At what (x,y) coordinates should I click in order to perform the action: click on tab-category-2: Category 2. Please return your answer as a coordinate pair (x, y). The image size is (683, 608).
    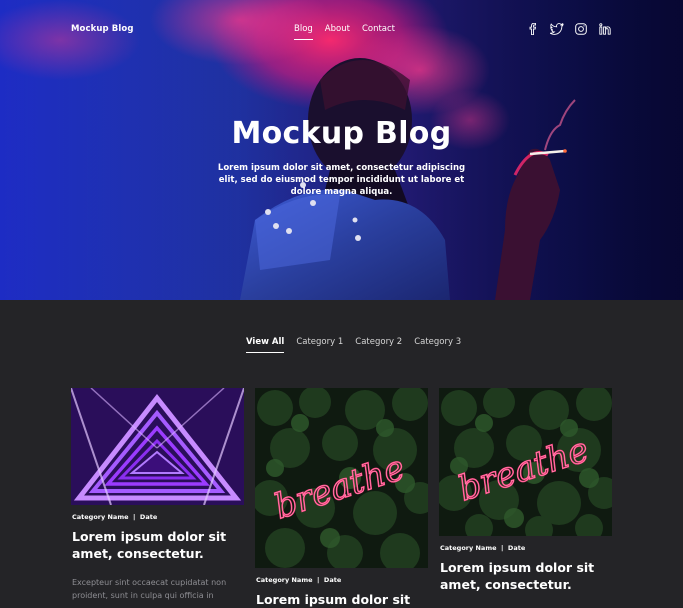
    Looking at the image, I should click on (378, 345).